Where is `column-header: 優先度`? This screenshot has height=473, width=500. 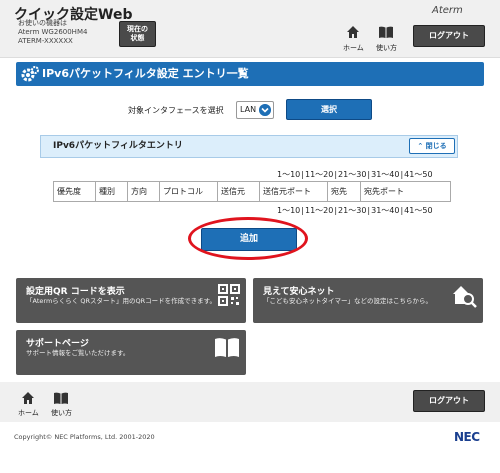
column-header: 優先度 is located at coordinates (74, 191).